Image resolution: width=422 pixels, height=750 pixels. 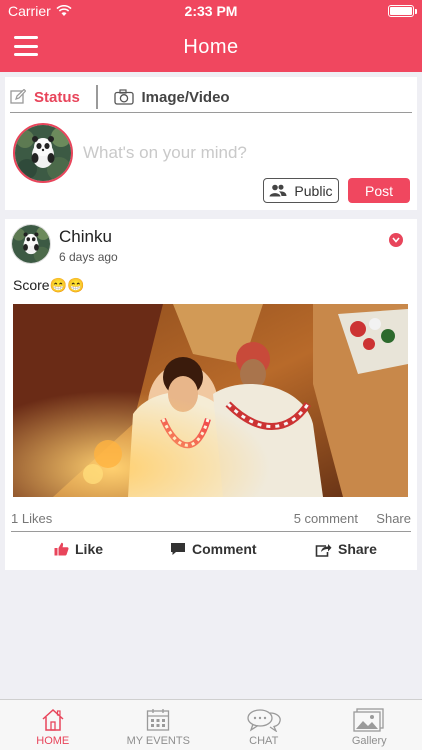 I want to click on page-title: Home, so click(x=211, y=46).